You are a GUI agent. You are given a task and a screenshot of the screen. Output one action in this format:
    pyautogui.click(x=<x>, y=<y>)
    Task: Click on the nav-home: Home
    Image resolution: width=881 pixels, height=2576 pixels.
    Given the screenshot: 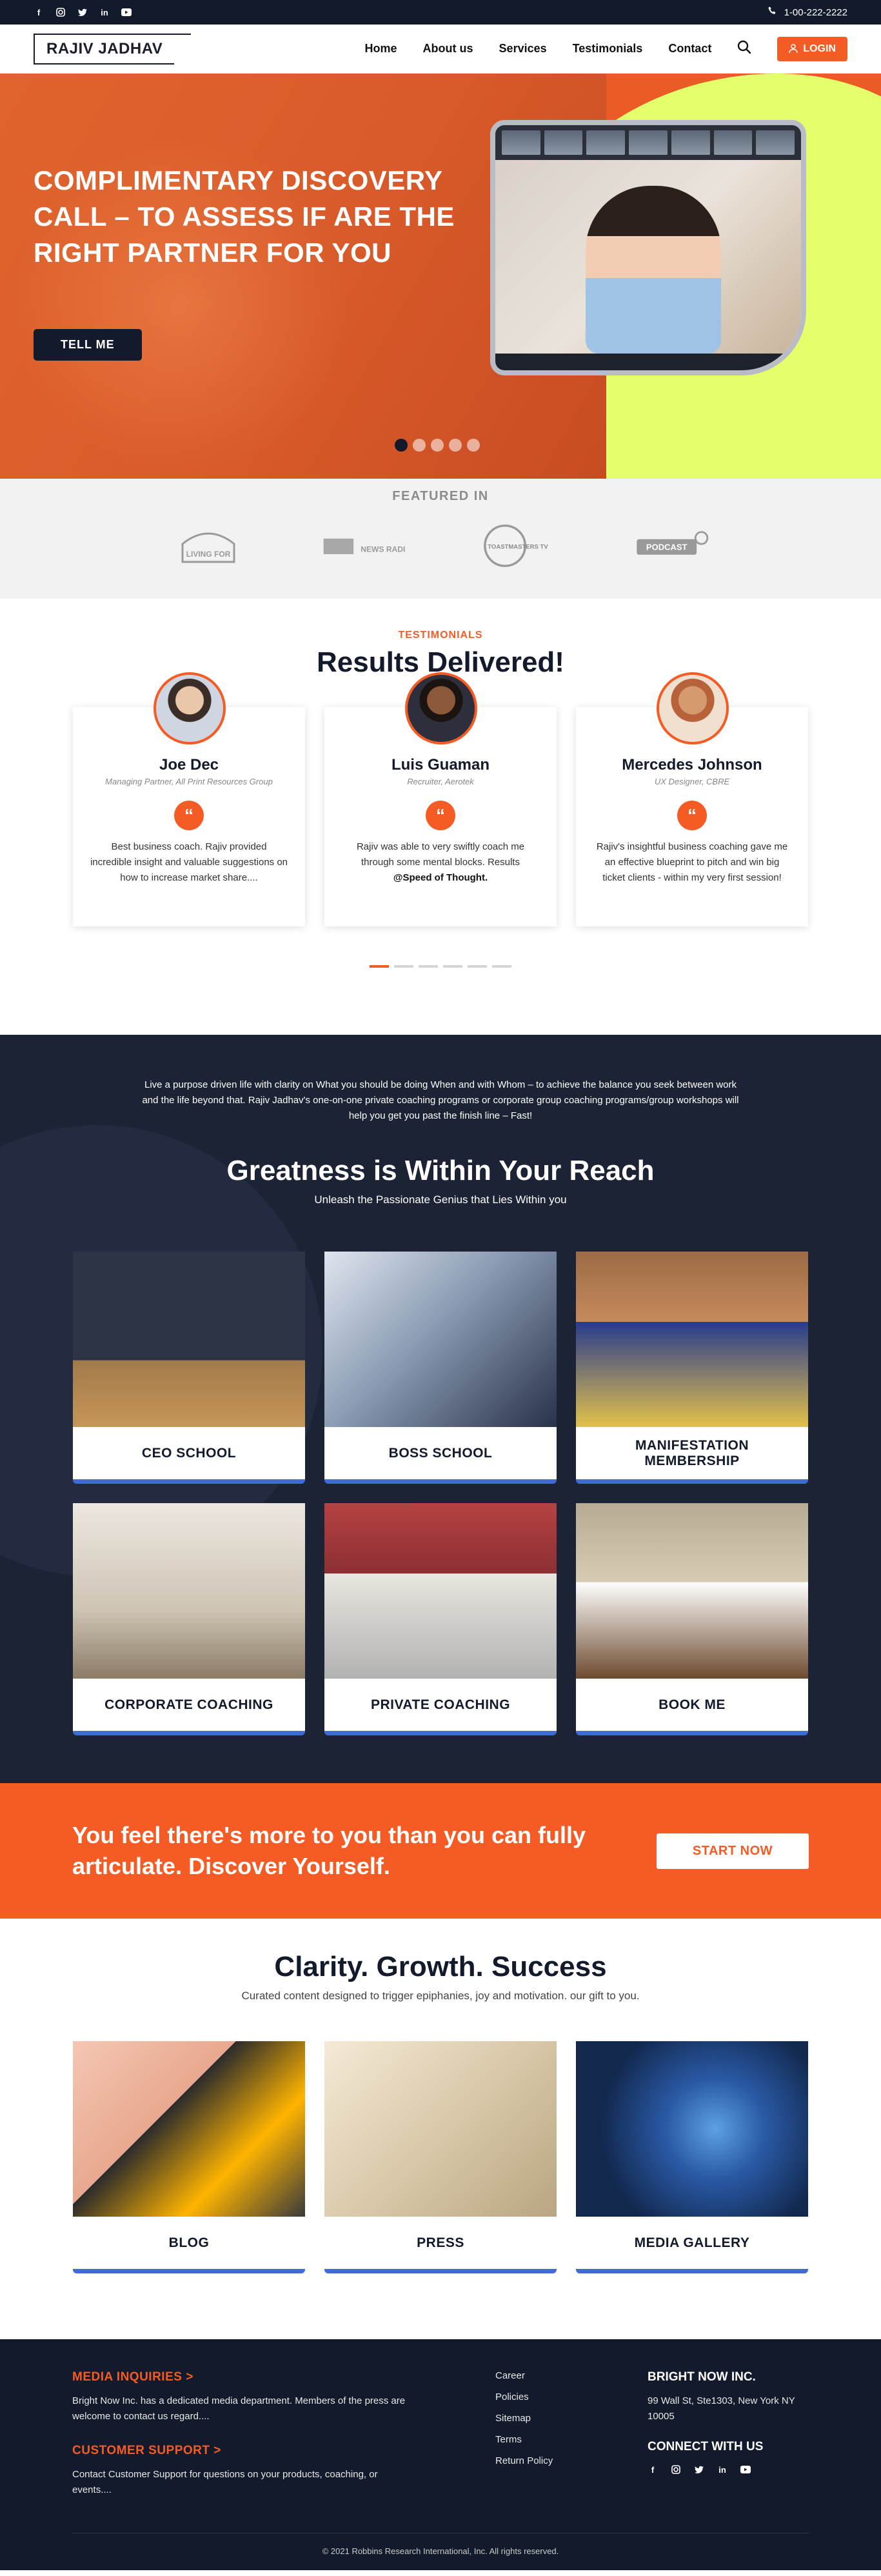 What is the action you would take?
    pyautogui.click(x=381, y=48)
    